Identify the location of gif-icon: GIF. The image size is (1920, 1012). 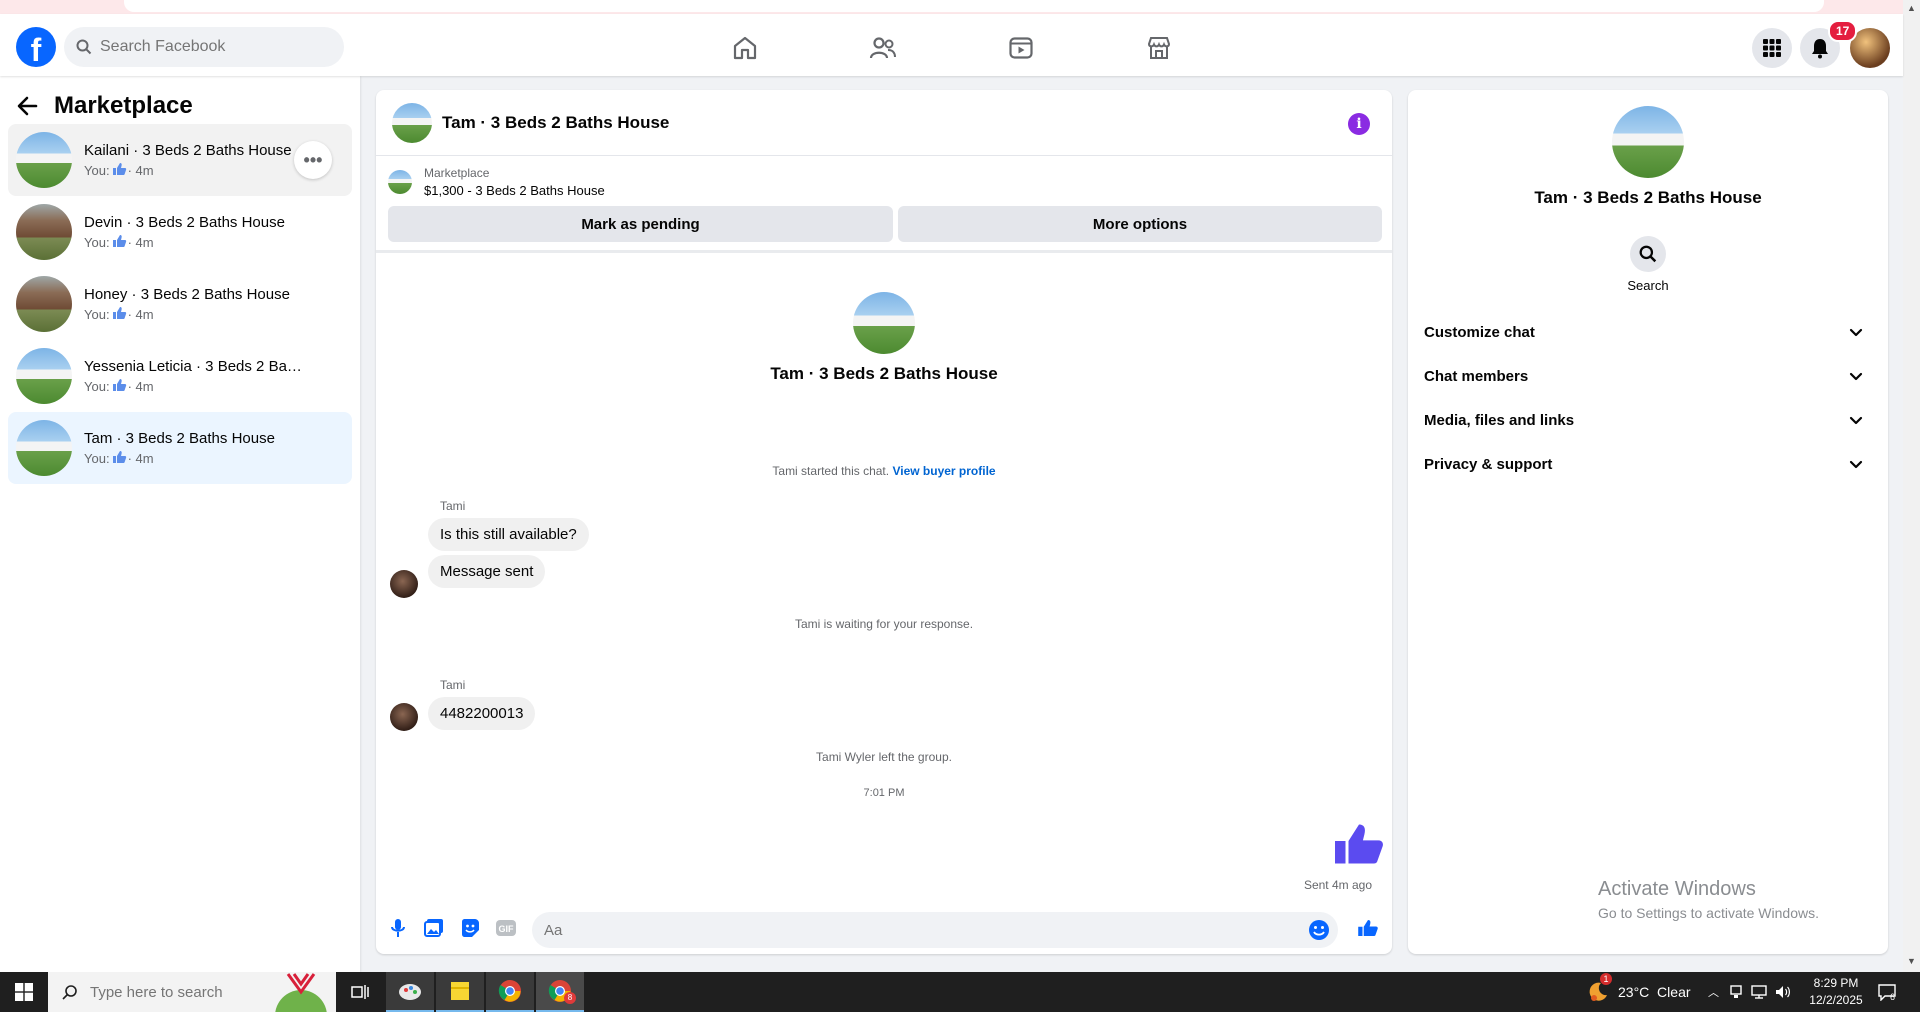
(506, 928).